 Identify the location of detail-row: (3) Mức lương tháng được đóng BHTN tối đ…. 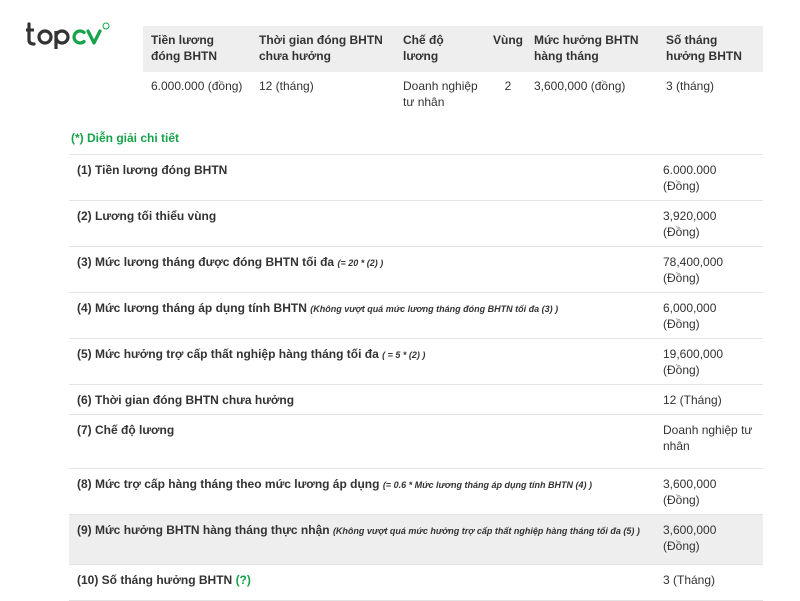
(416, 269).